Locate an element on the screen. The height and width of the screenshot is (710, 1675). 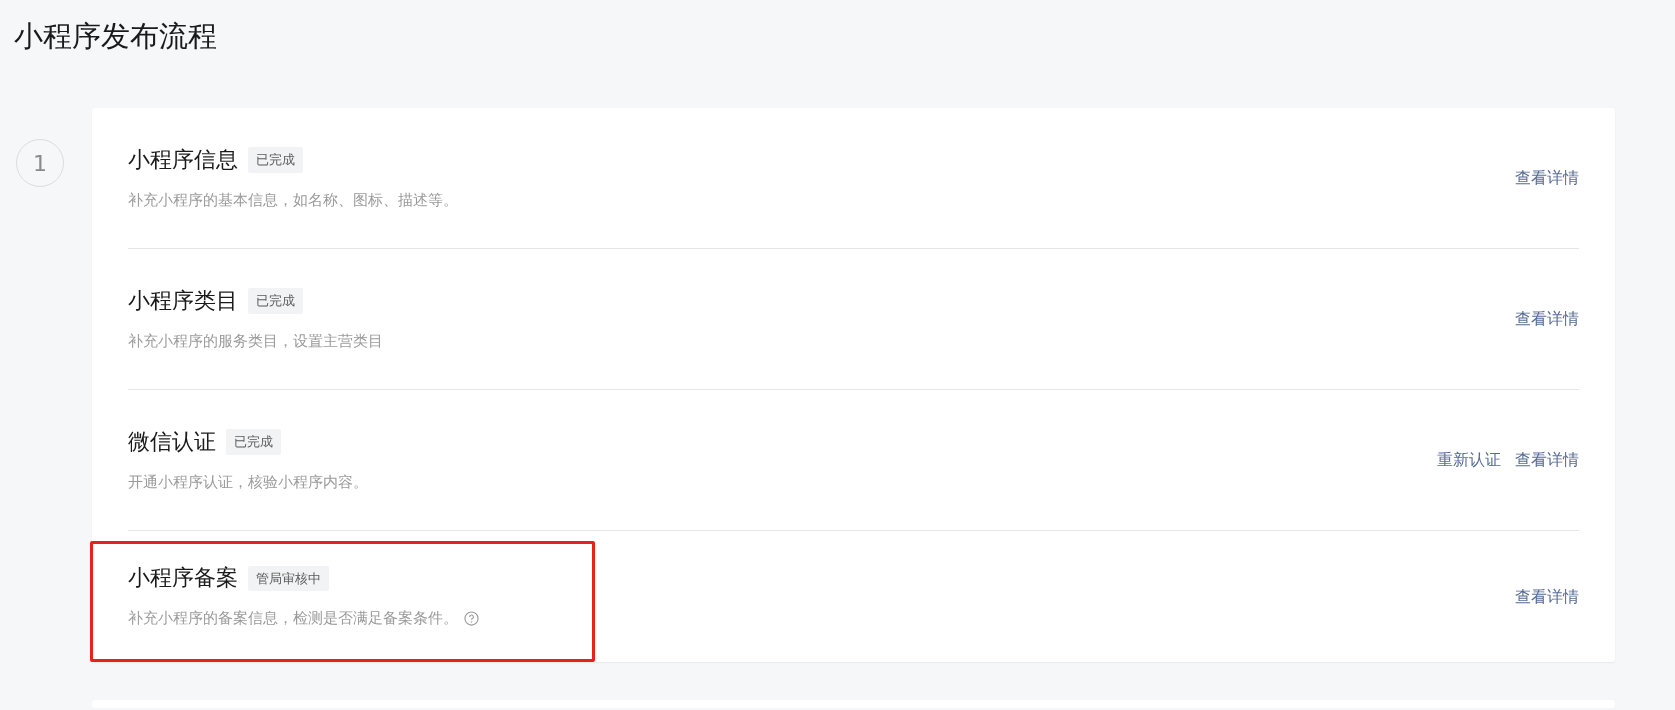
help-icon is located at coordinates (471, 618).